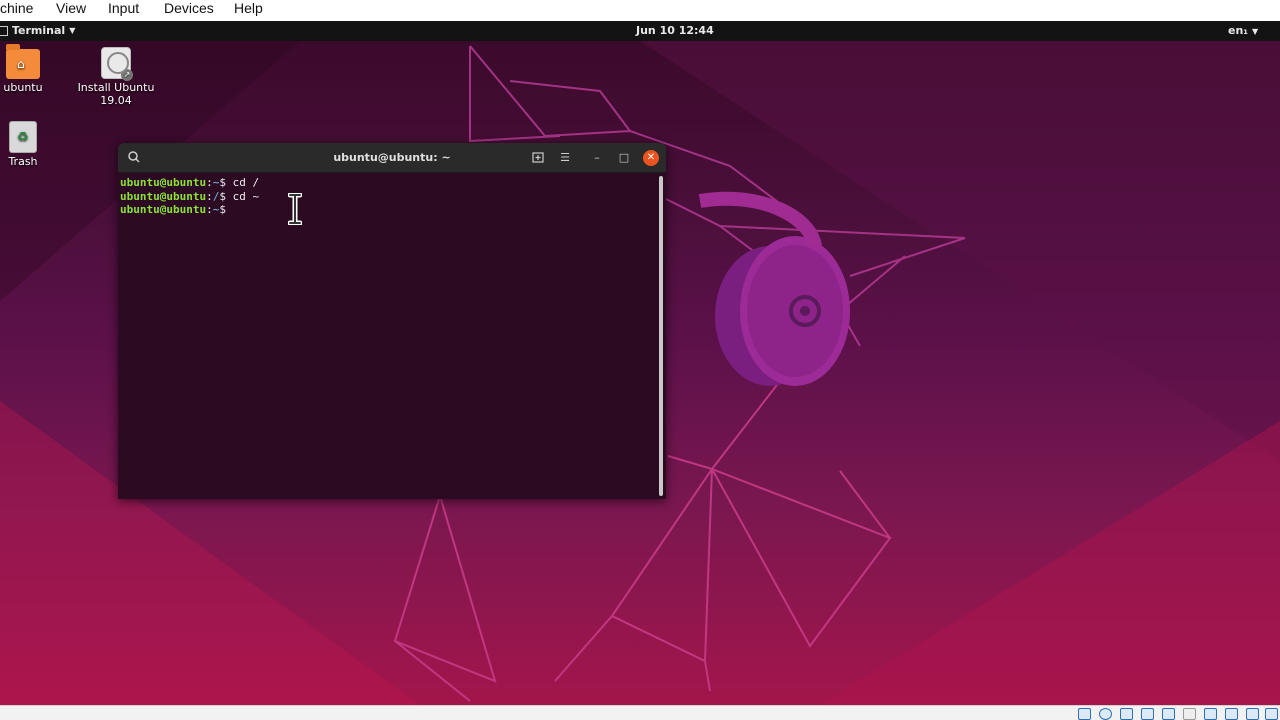 This screenshot has height=720, width=1280. I want to click on menu-machine: chine, so click(16, 8).